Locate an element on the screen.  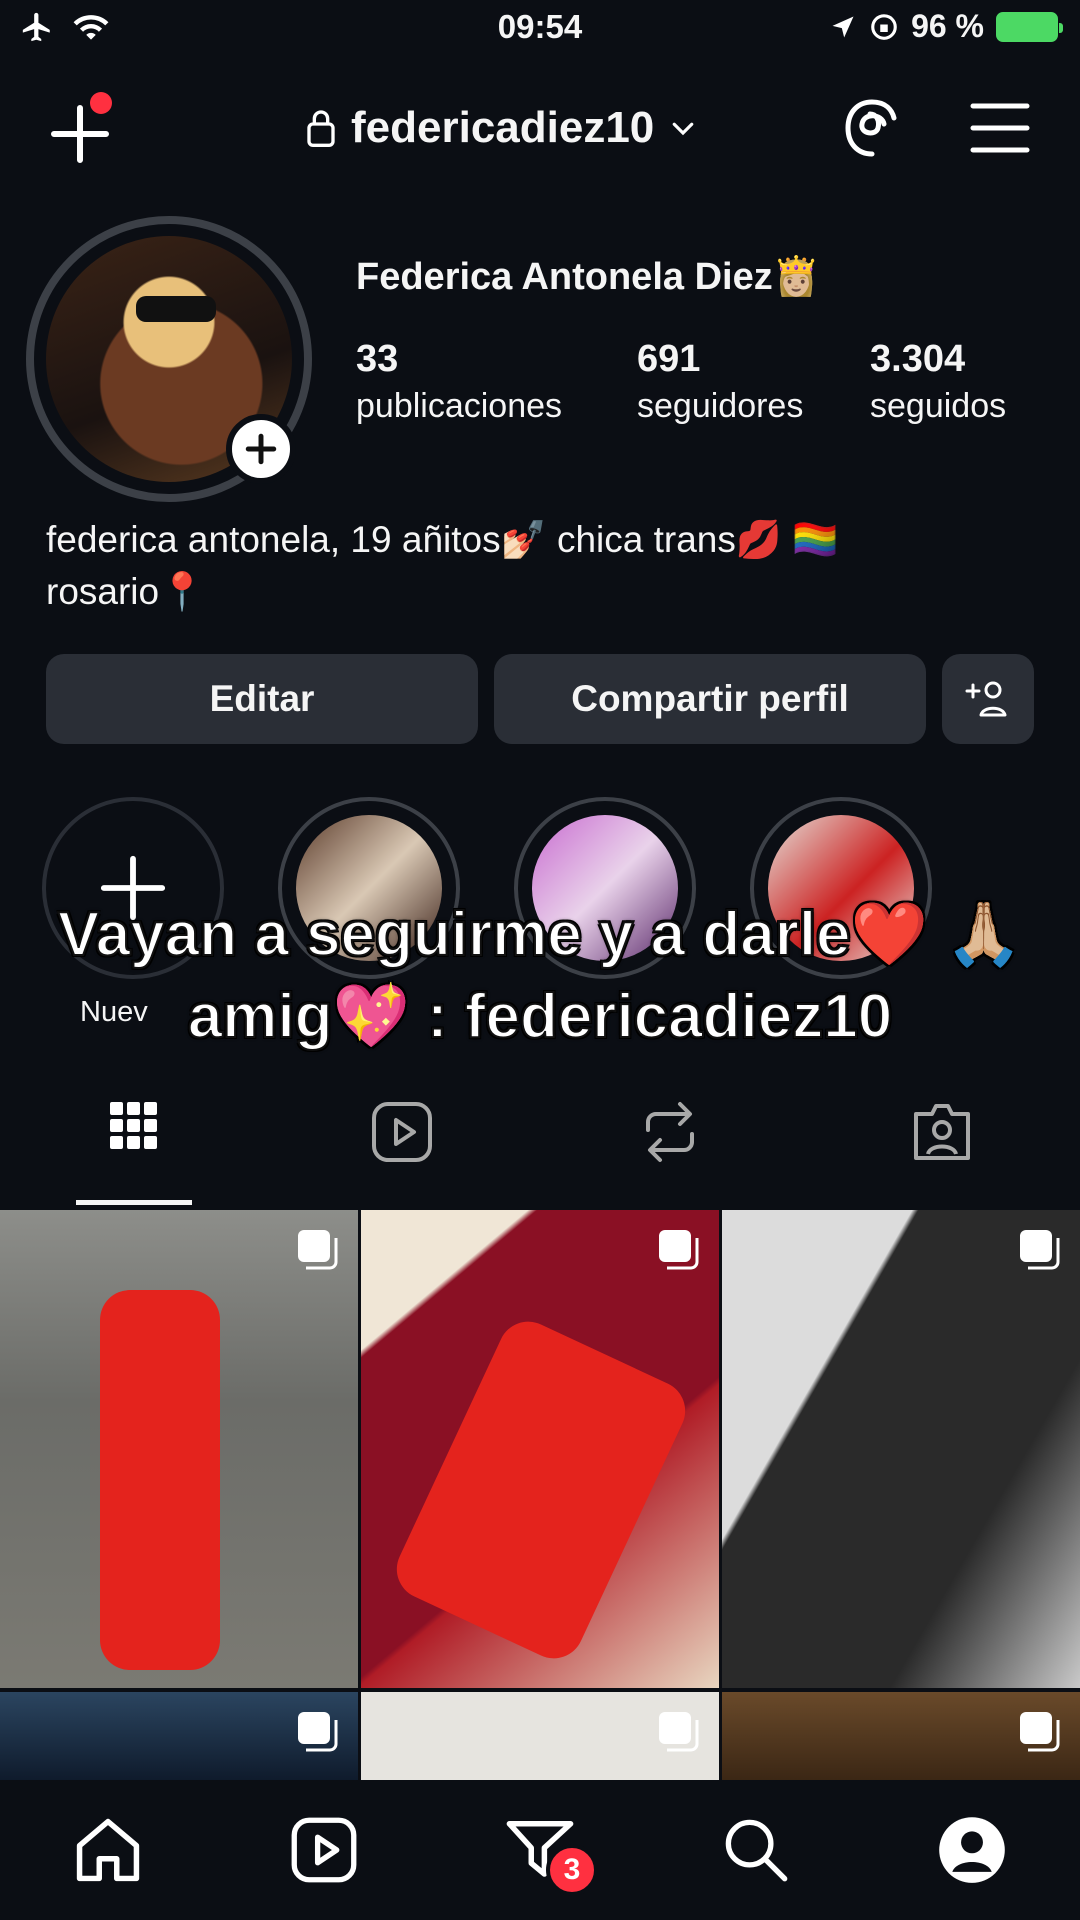
menu-icon is located at coordinates (1000, 128).